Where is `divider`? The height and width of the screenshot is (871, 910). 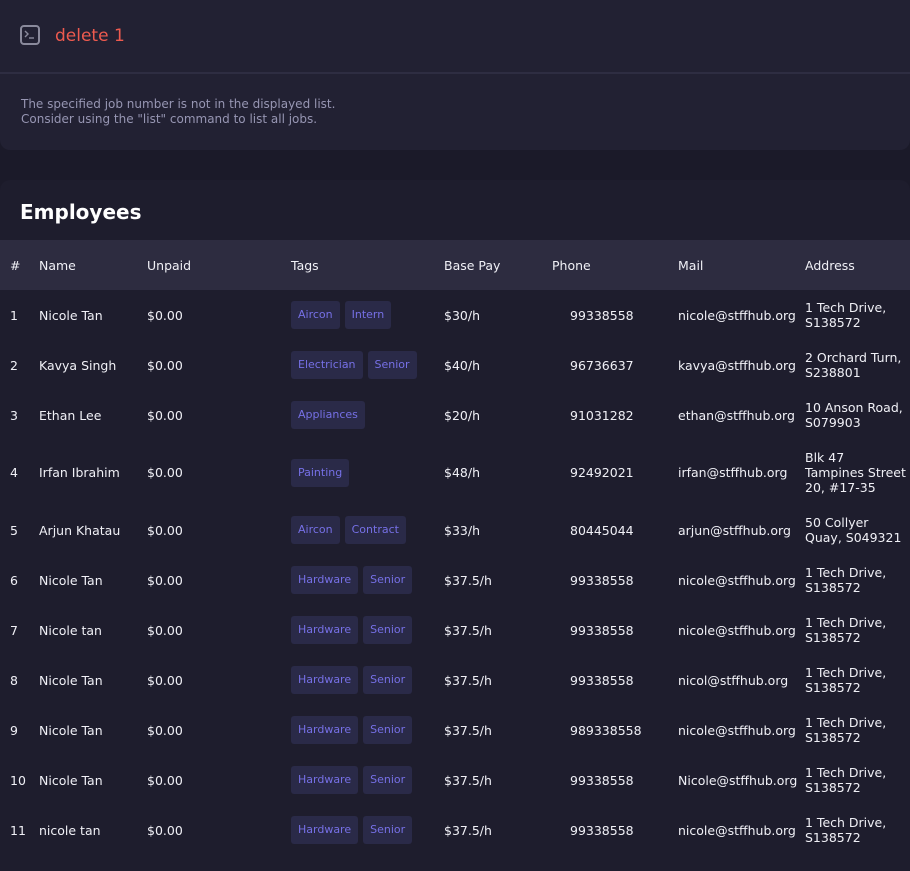
divider is located at coordinates (455, 73).